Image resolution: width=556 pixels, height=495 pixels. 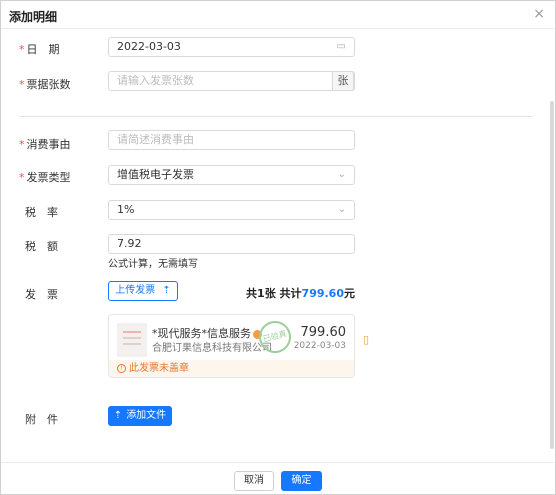 I want to click on purpose-field: 请简述消费事由, so click(x=231, y=140).